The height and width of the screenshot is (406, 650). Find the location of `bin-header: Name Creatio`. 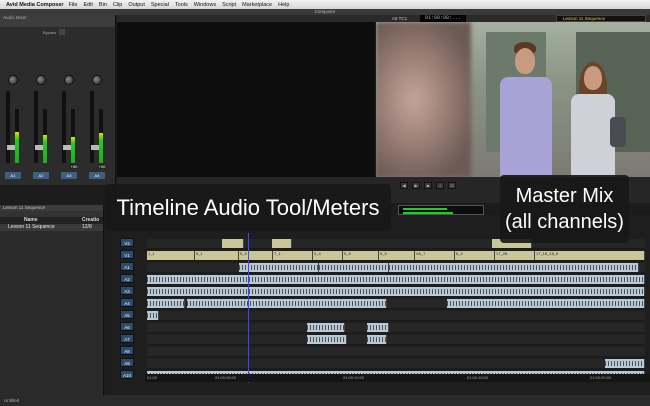

bin-header: Name Creatio is located at coordinates (51, 220).